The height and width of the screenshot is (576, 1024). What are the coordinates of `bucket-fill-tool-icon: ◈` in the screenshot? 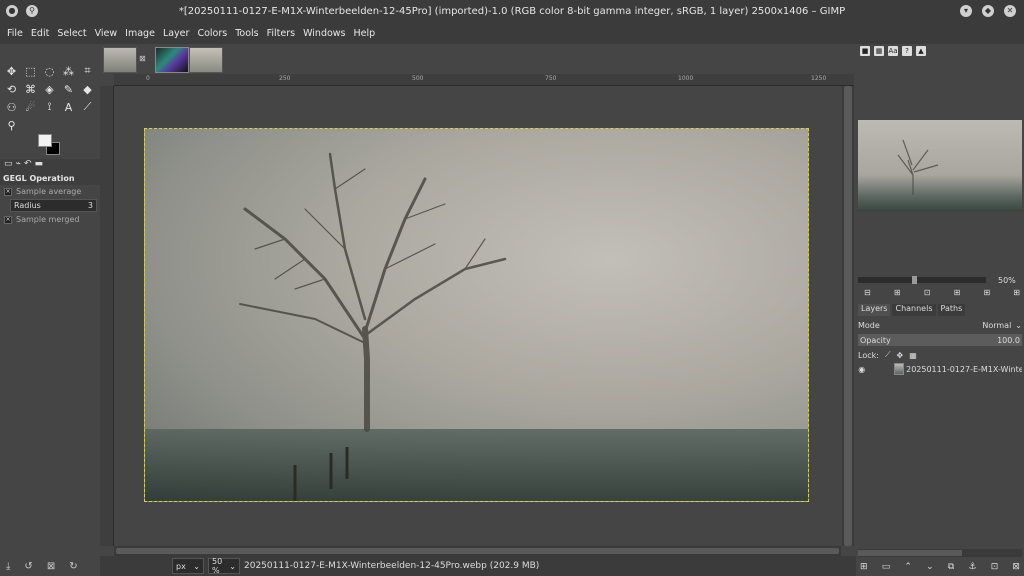 It's located at (49, 89).